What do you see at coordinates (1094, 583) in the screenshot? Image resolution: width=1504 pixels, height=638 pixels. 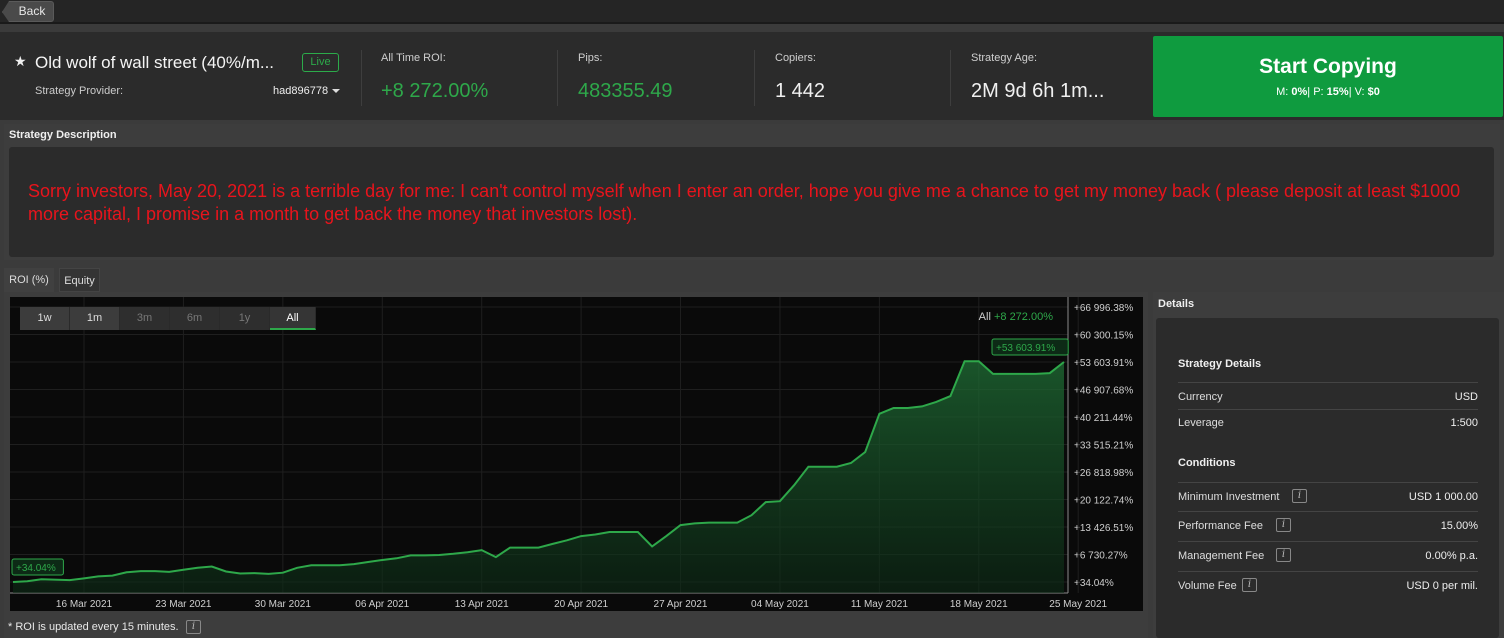 I see `y-tick-label: +34.04%` at bounding box center [1094, 583].